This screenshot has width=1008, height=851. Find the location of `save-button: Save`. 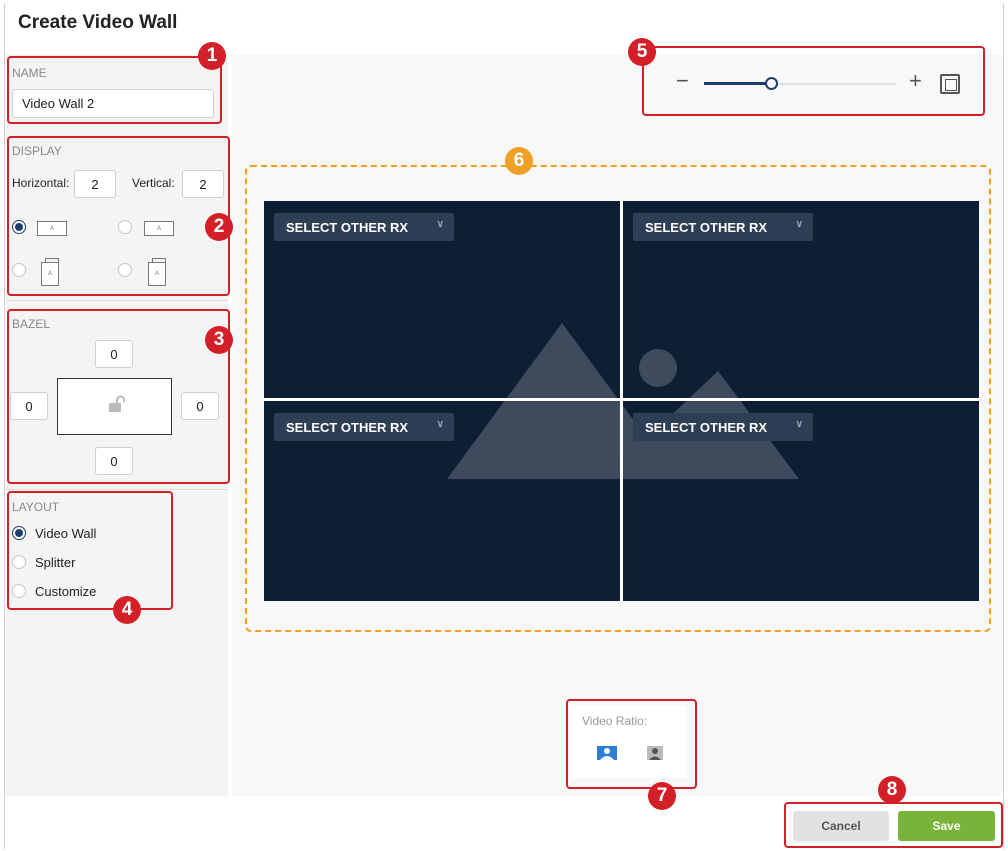

save-button: Save is located at coordinates (946, 826).